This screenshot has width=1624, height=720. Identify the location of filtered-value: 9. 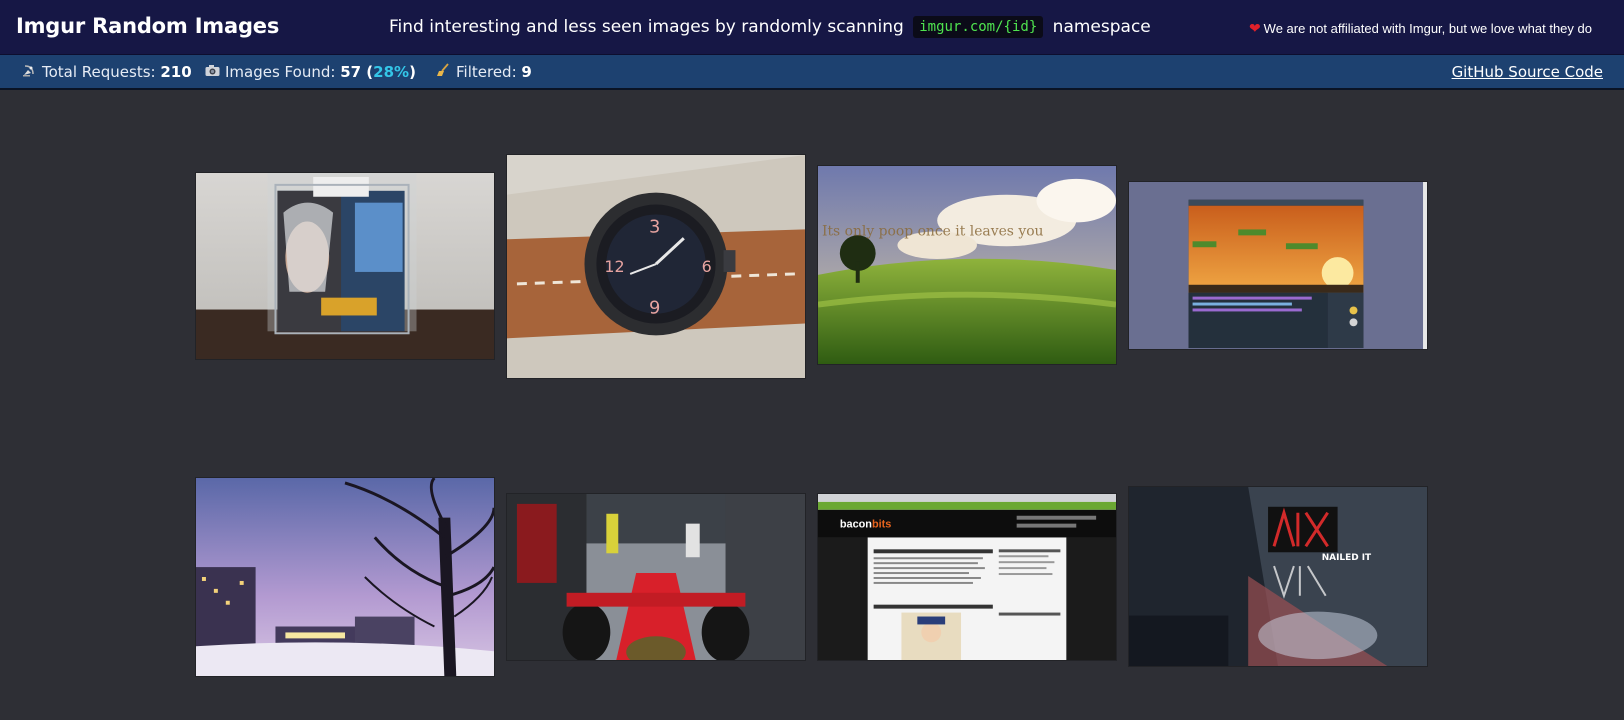
(526, 72).